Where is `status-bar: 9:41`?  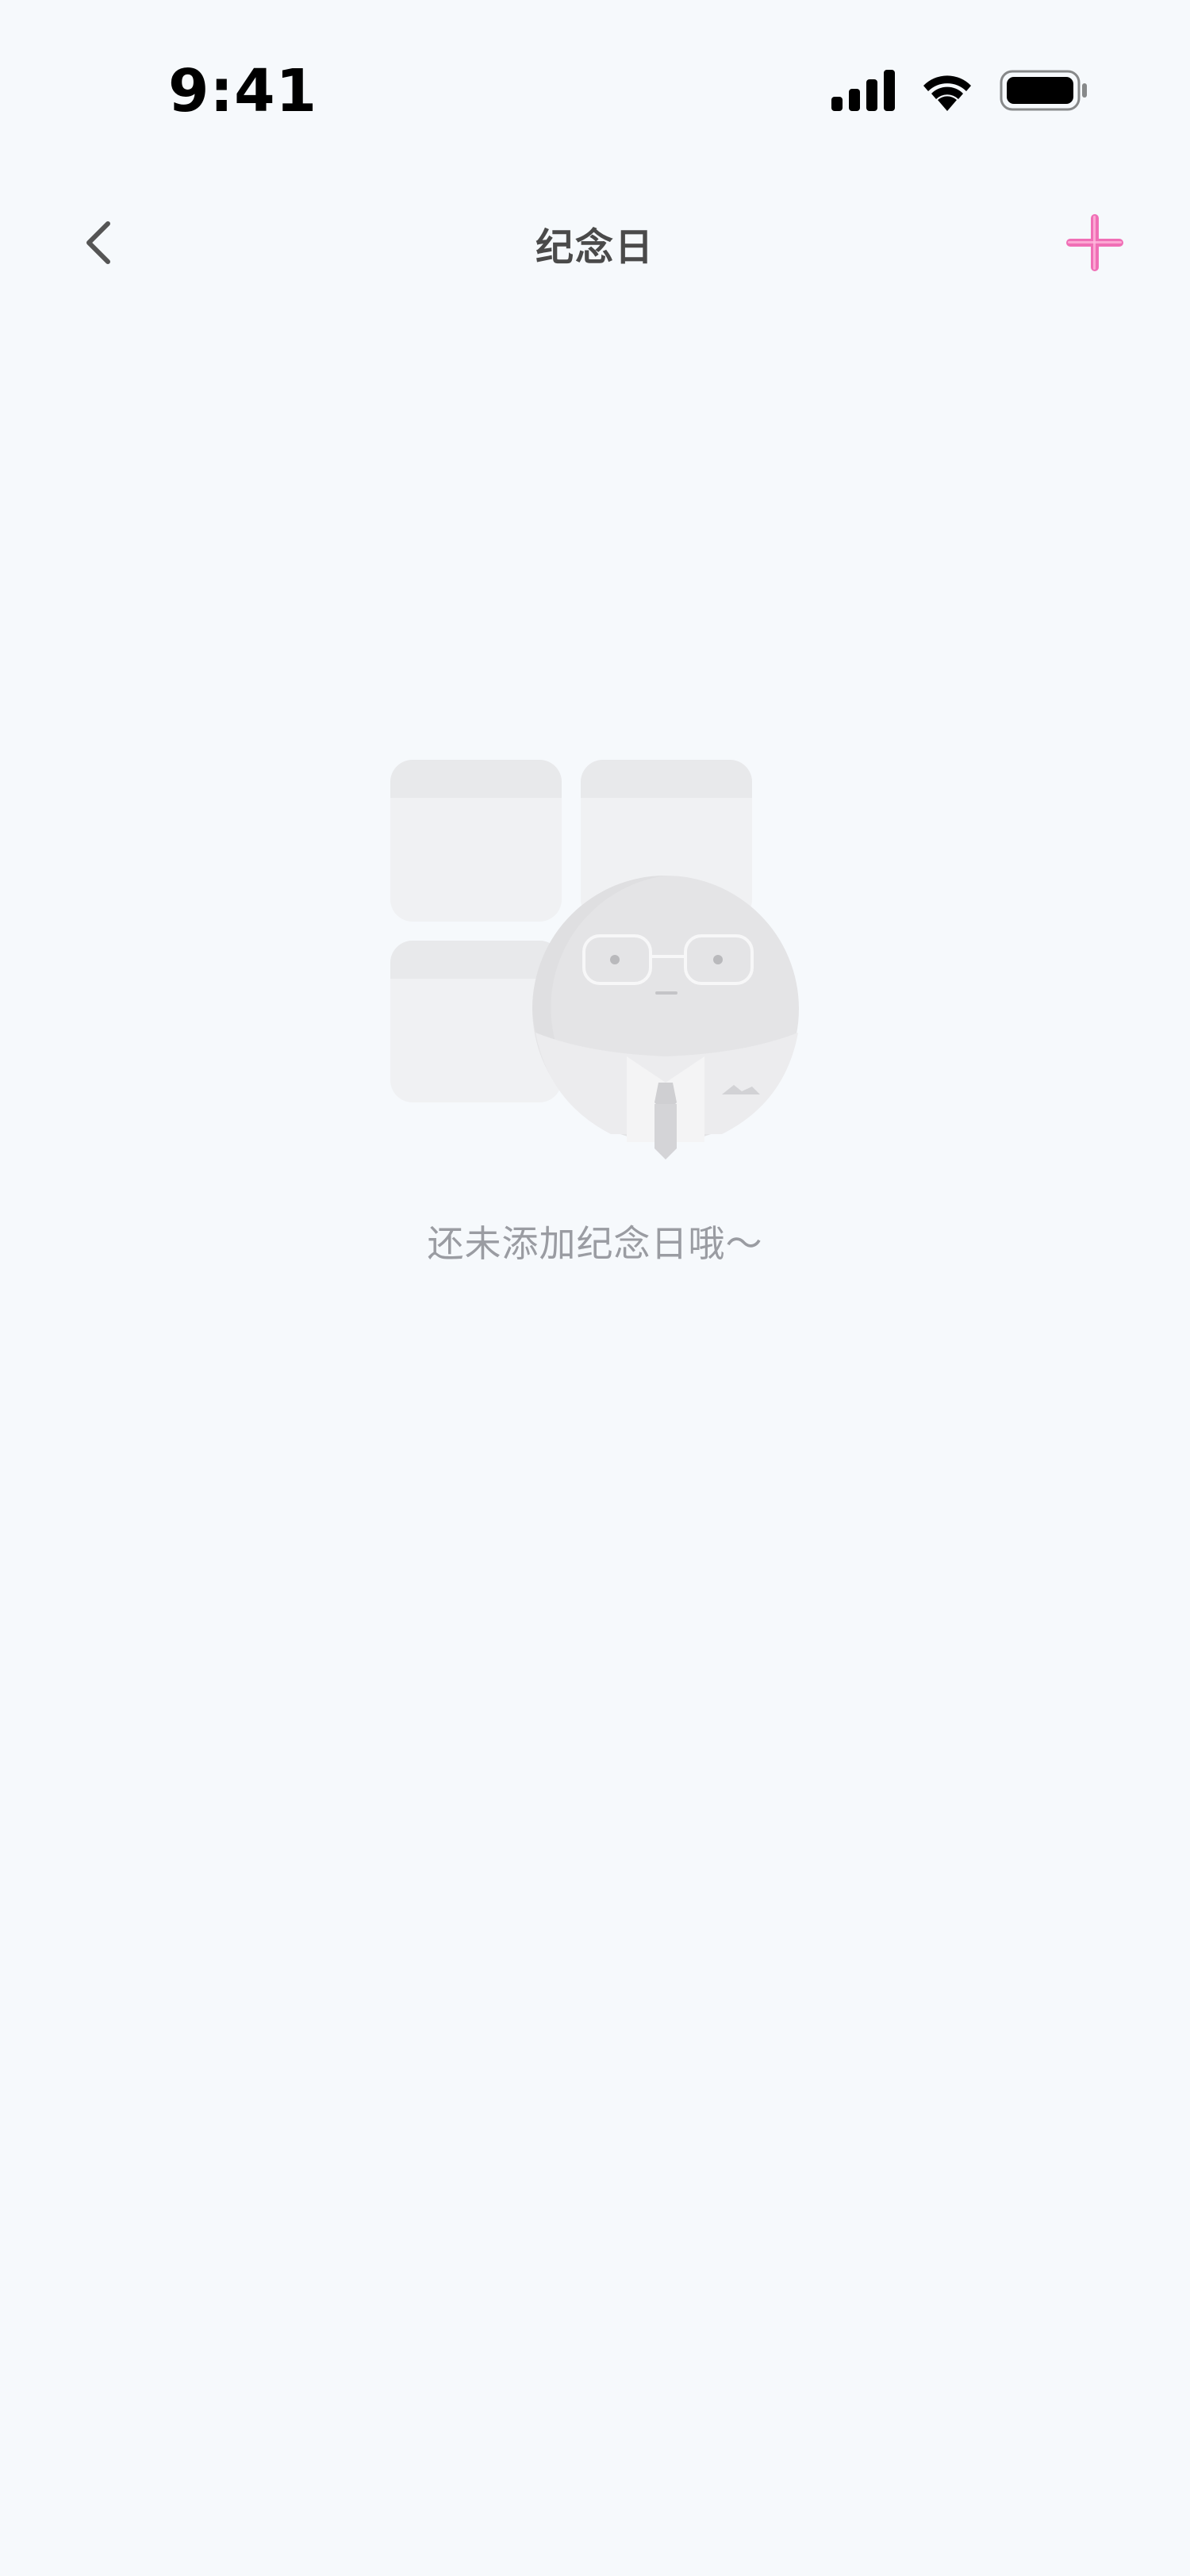
status-bar: 9:41 is located at coordinates (595, 95).